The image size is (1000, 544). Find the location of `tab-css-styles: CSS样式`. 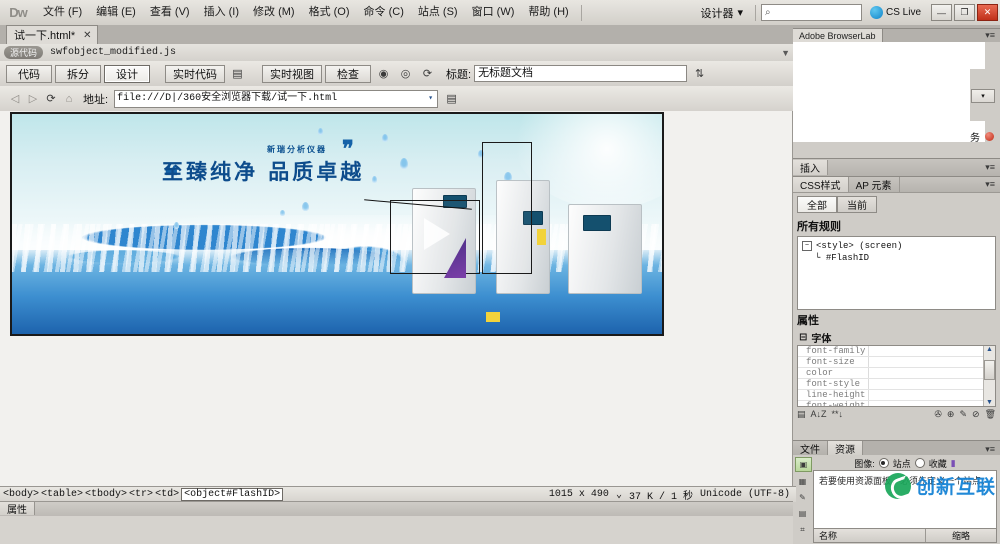

tab-css-styles: CSS样式 is located at coordinates (821, 184).